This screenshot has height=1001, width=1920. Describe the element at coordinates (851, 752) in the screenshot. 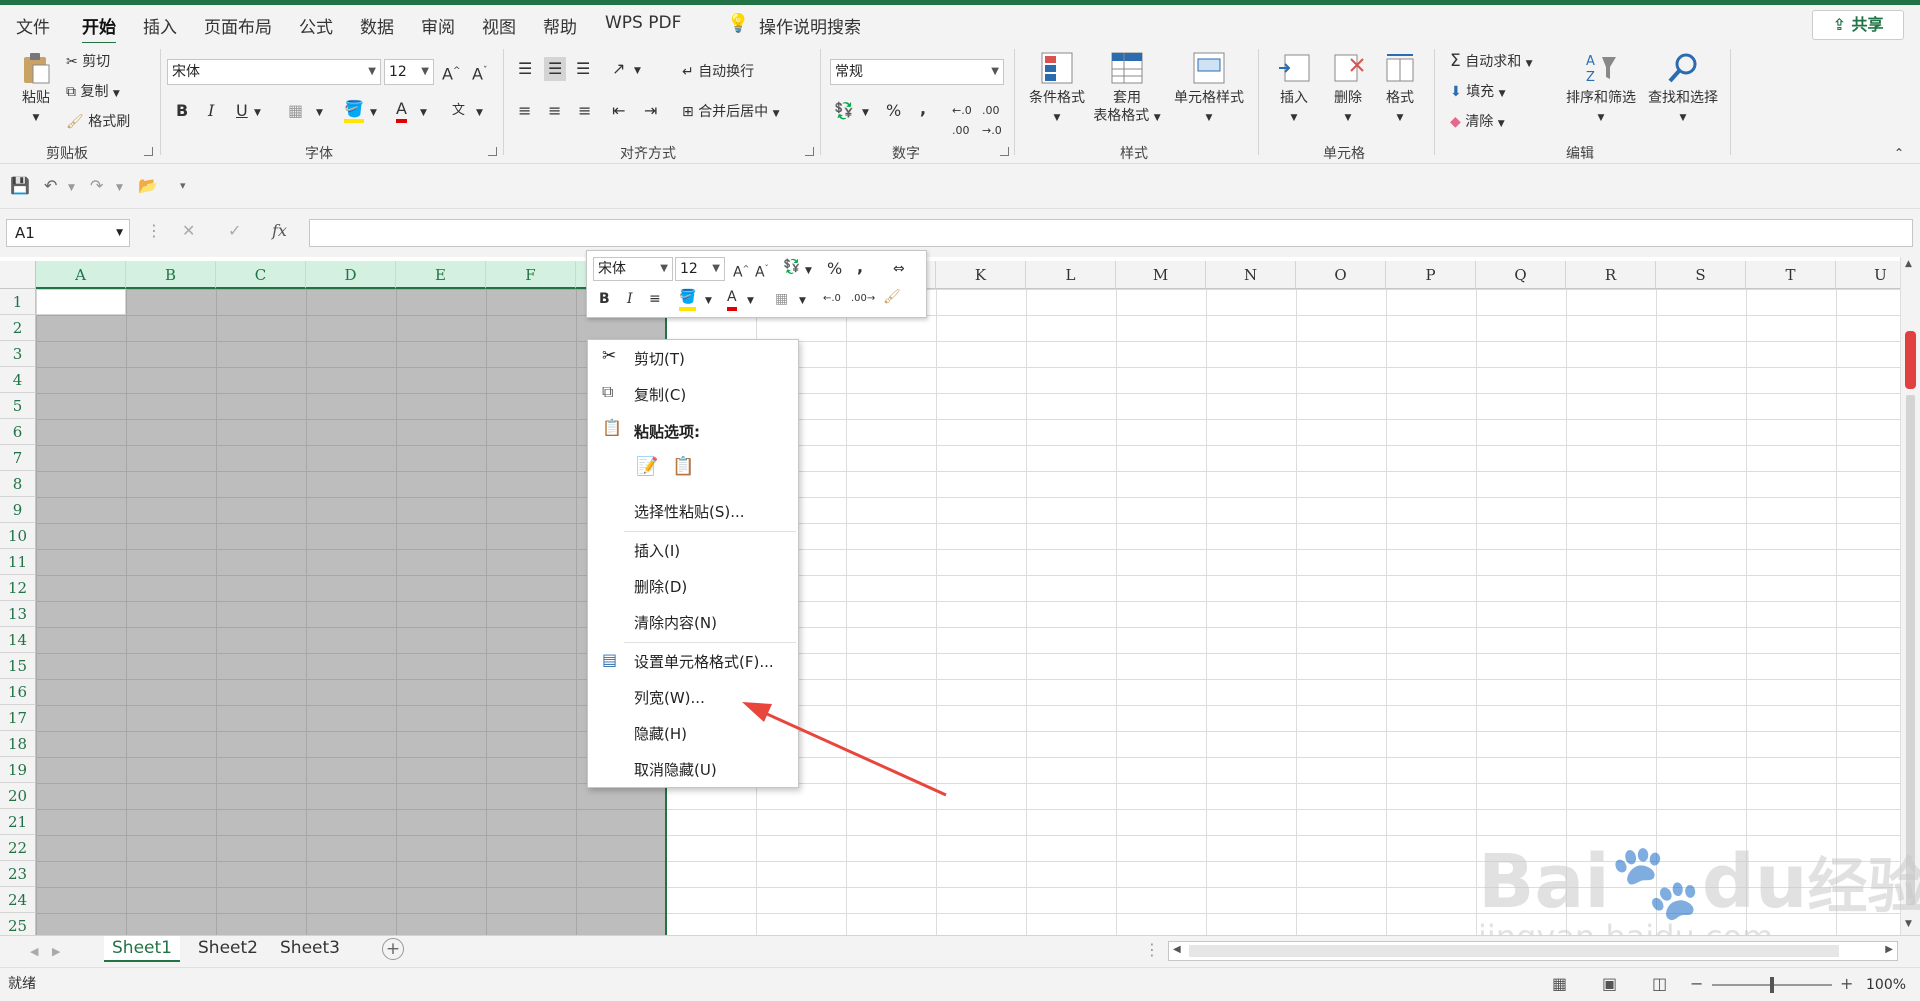

I see `arrow-shaft` at that location.